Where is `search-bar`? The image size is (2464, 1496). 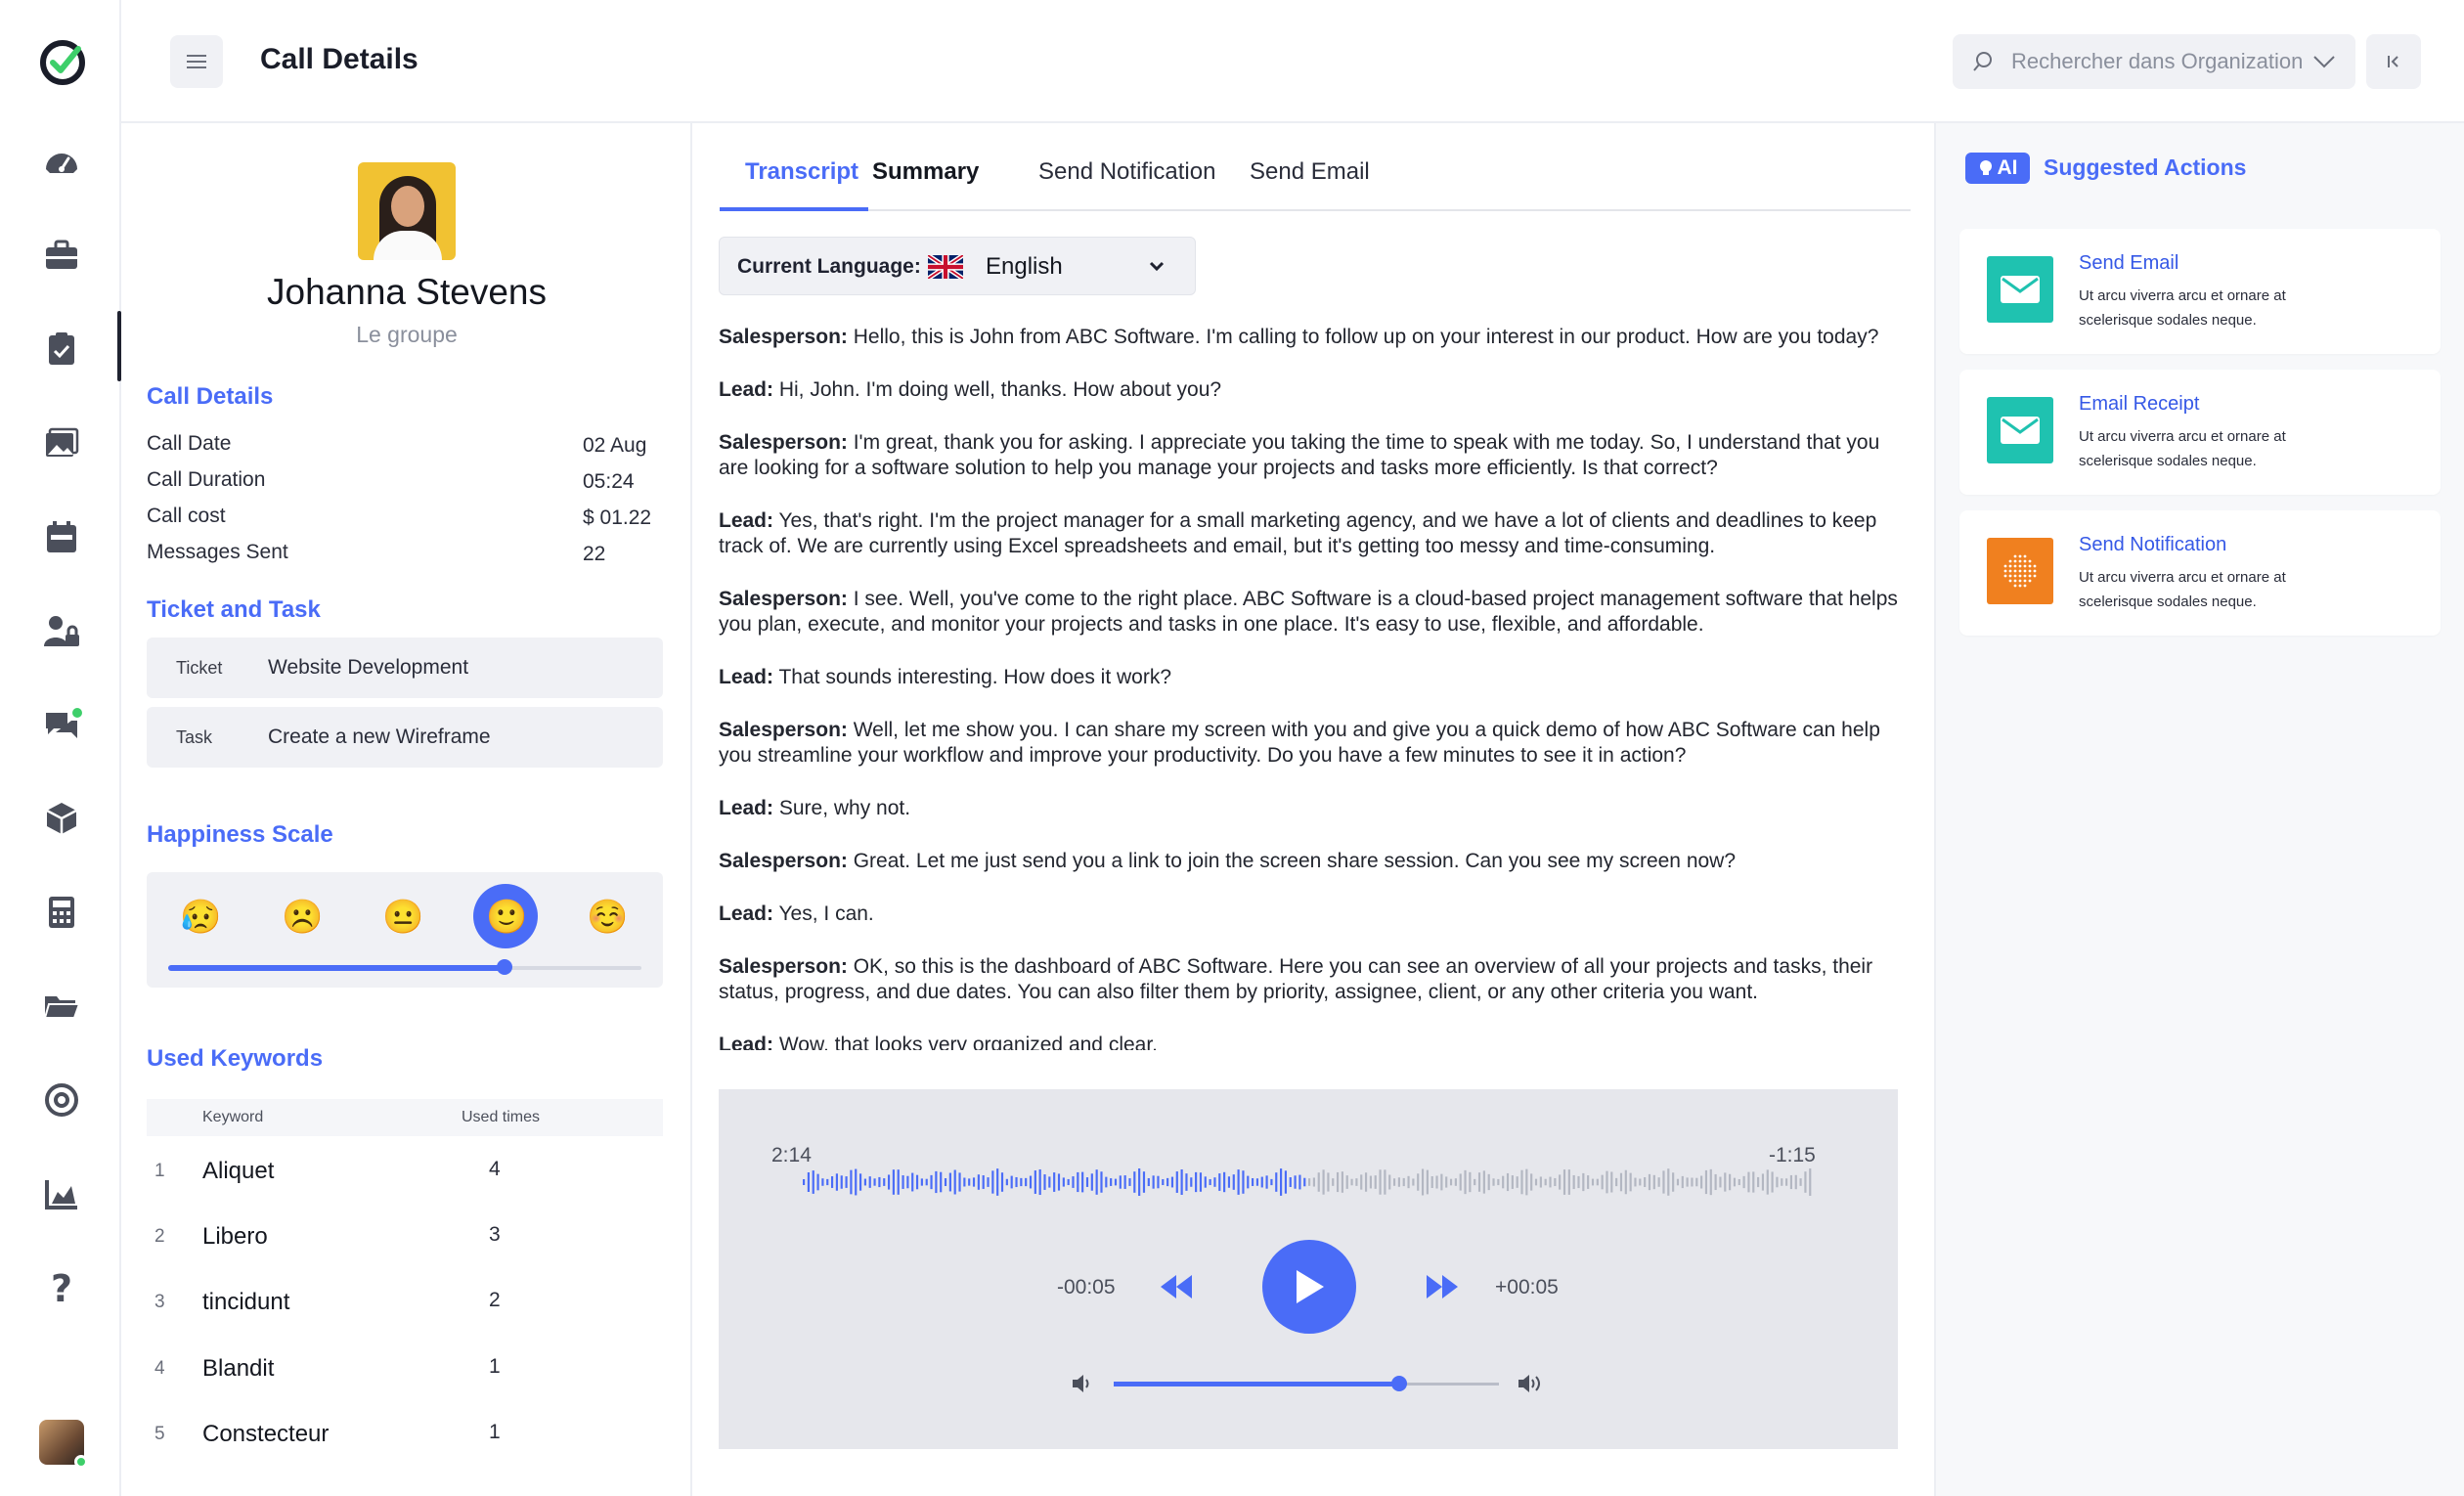 search-bar is located at coordinates (2154, 61).